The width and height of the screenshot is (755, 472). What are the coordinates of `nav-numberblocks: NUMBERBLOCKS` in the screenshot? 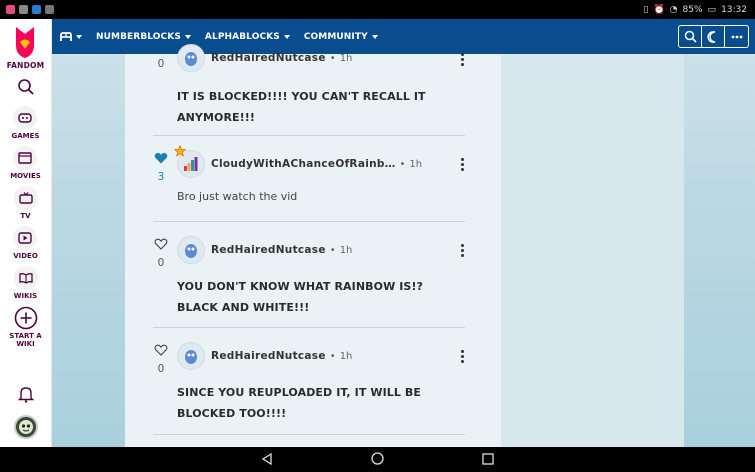 It's located at (143, 37).